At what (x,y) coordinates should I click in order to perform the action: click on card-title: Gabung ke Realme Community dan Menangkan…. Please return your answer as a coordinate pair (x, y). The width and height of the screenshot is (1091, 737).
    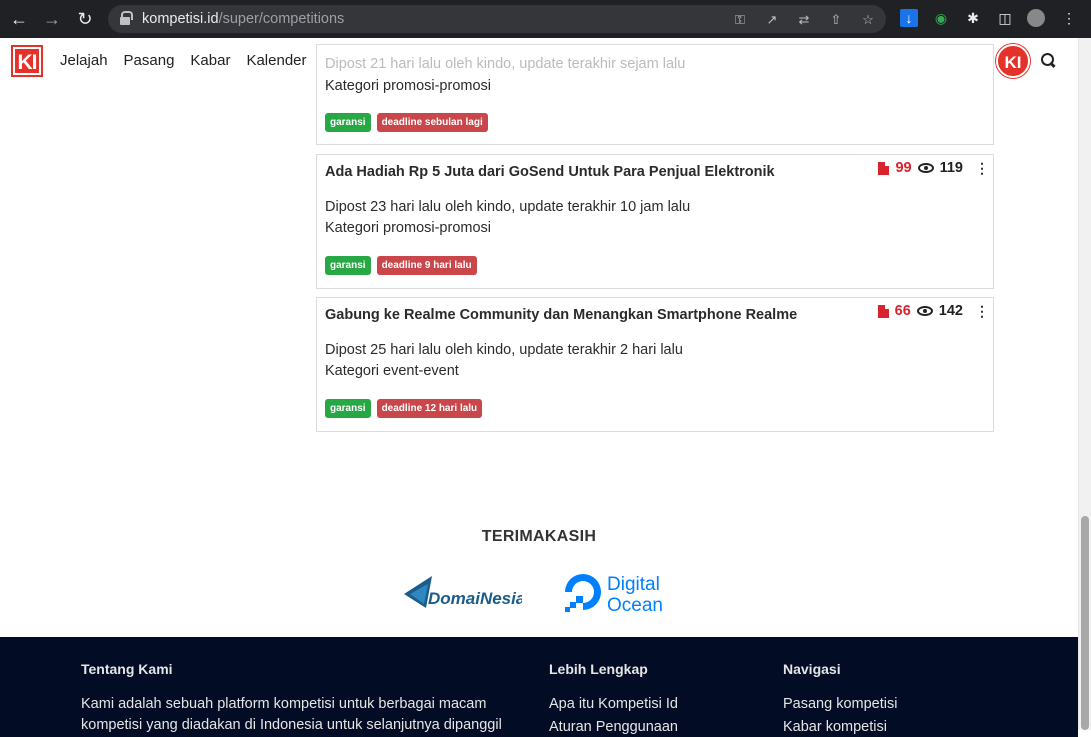
    Looking at the image, I should click on (561, 315).